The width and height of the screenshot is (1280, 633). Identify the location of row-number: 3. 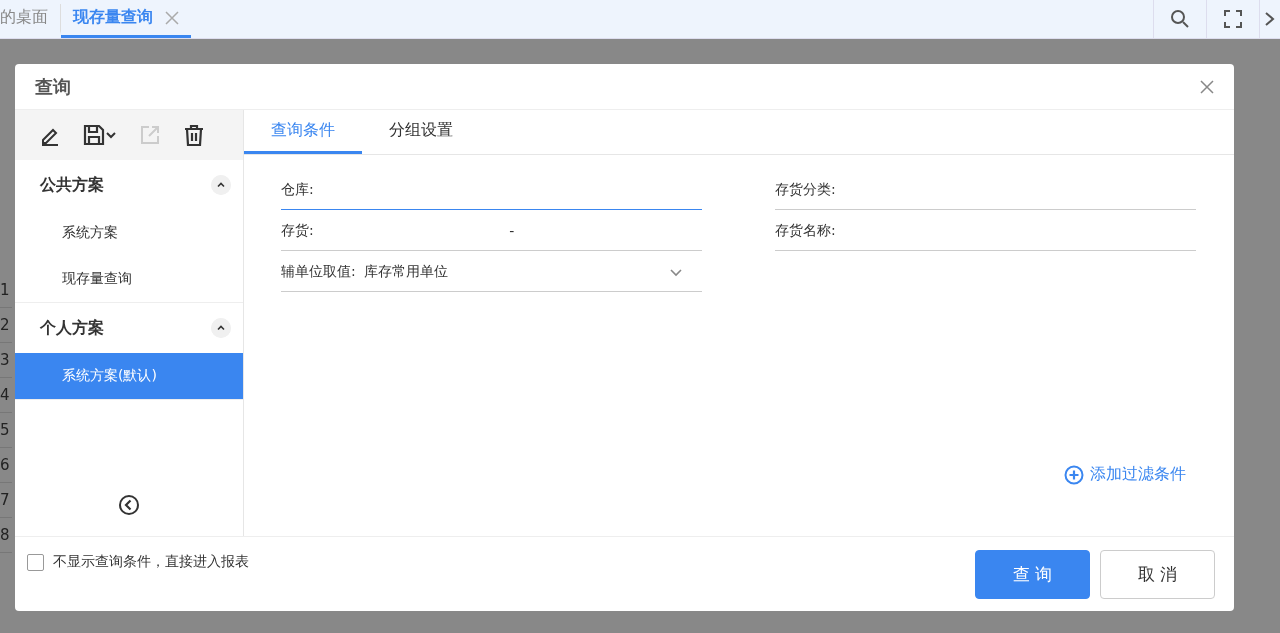
(6, 360).